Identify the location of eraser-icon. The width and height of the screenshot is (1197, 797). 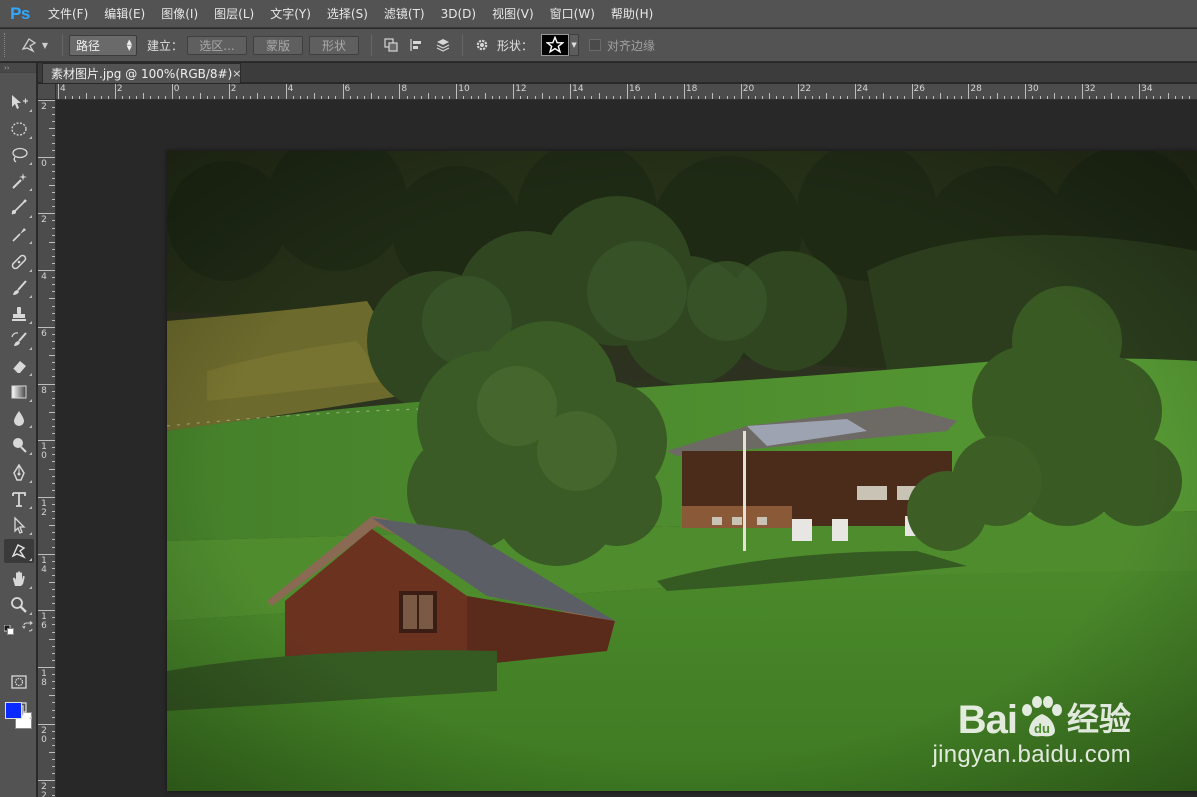
(19, 367).